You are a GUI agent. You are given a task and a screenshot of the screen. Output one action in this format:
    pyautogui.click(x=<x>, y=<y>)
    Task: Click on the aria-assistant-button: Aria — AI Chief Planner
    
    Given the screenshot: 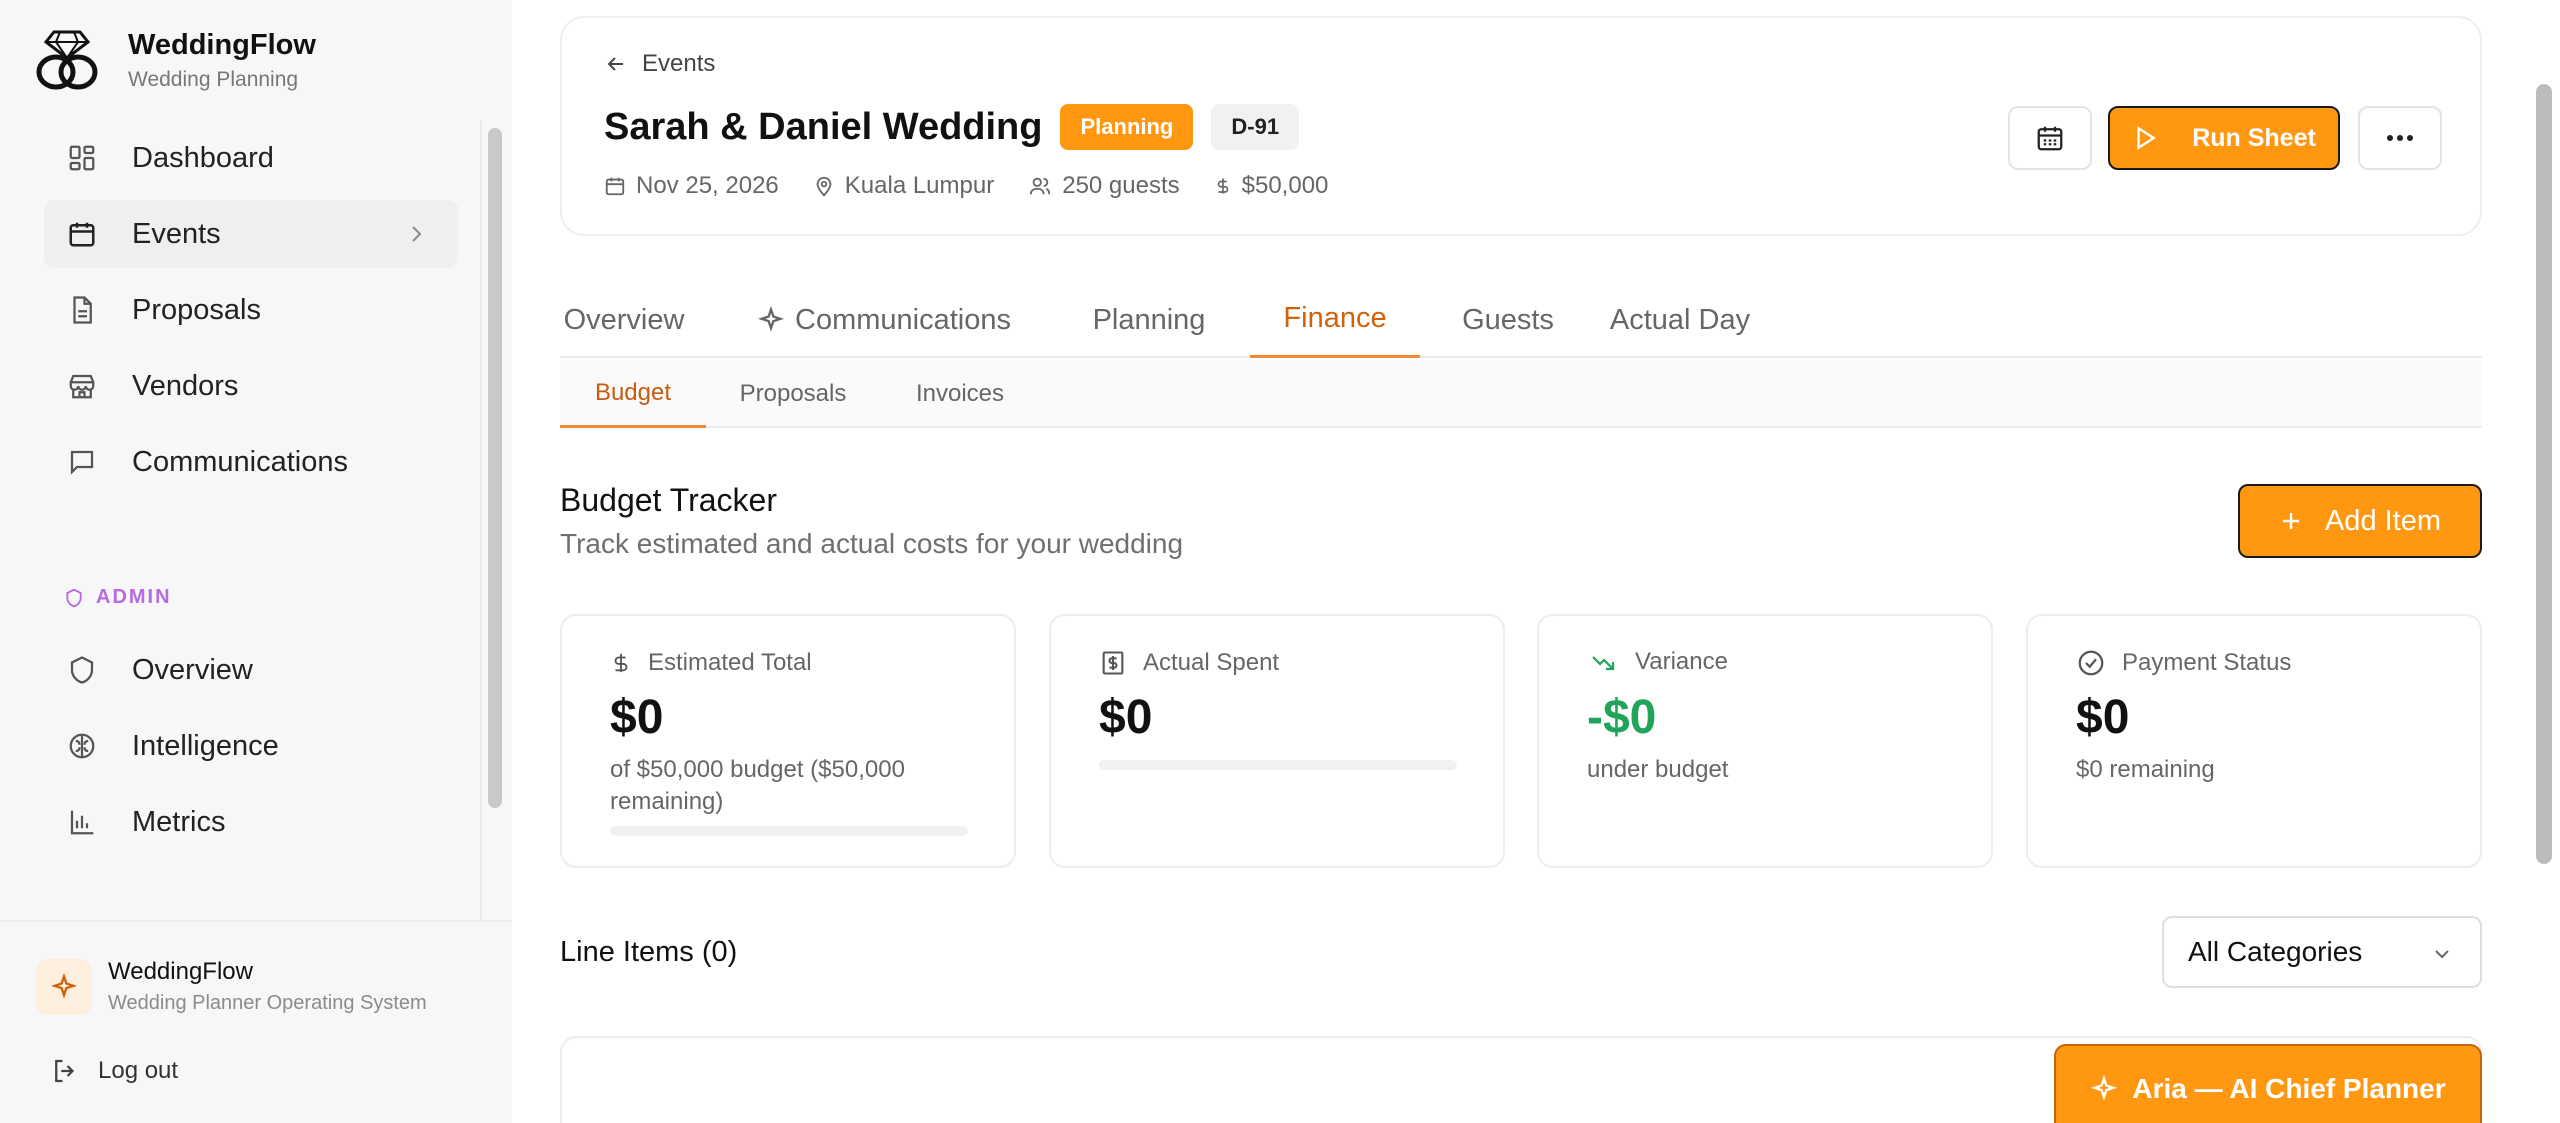 What is the action you would take?
    pyautogui.click(x=2268, y=1083)
    